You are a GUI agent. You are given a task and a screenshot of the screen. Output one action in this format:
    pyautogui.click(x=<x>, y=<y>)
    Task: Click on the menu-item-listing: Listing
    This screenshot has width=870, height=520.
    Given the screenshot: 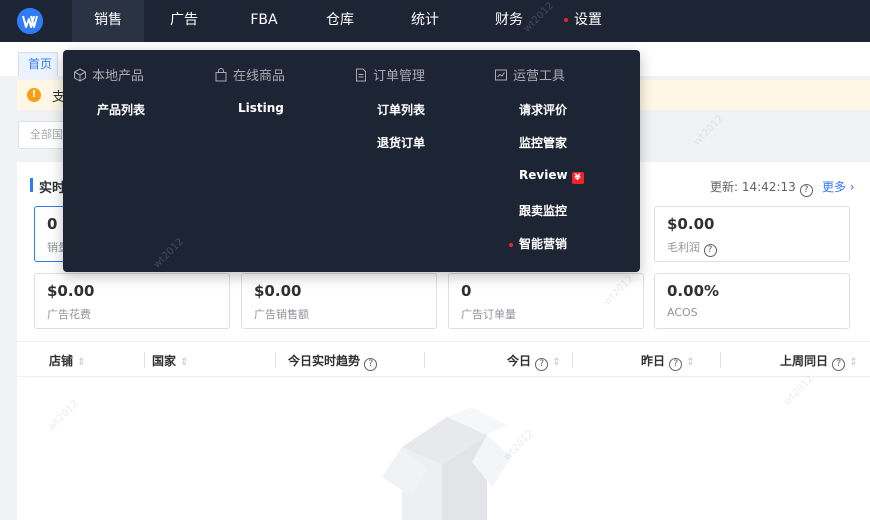 What is the action you would take?
    pyautogui.click(x=261, y=108)
    